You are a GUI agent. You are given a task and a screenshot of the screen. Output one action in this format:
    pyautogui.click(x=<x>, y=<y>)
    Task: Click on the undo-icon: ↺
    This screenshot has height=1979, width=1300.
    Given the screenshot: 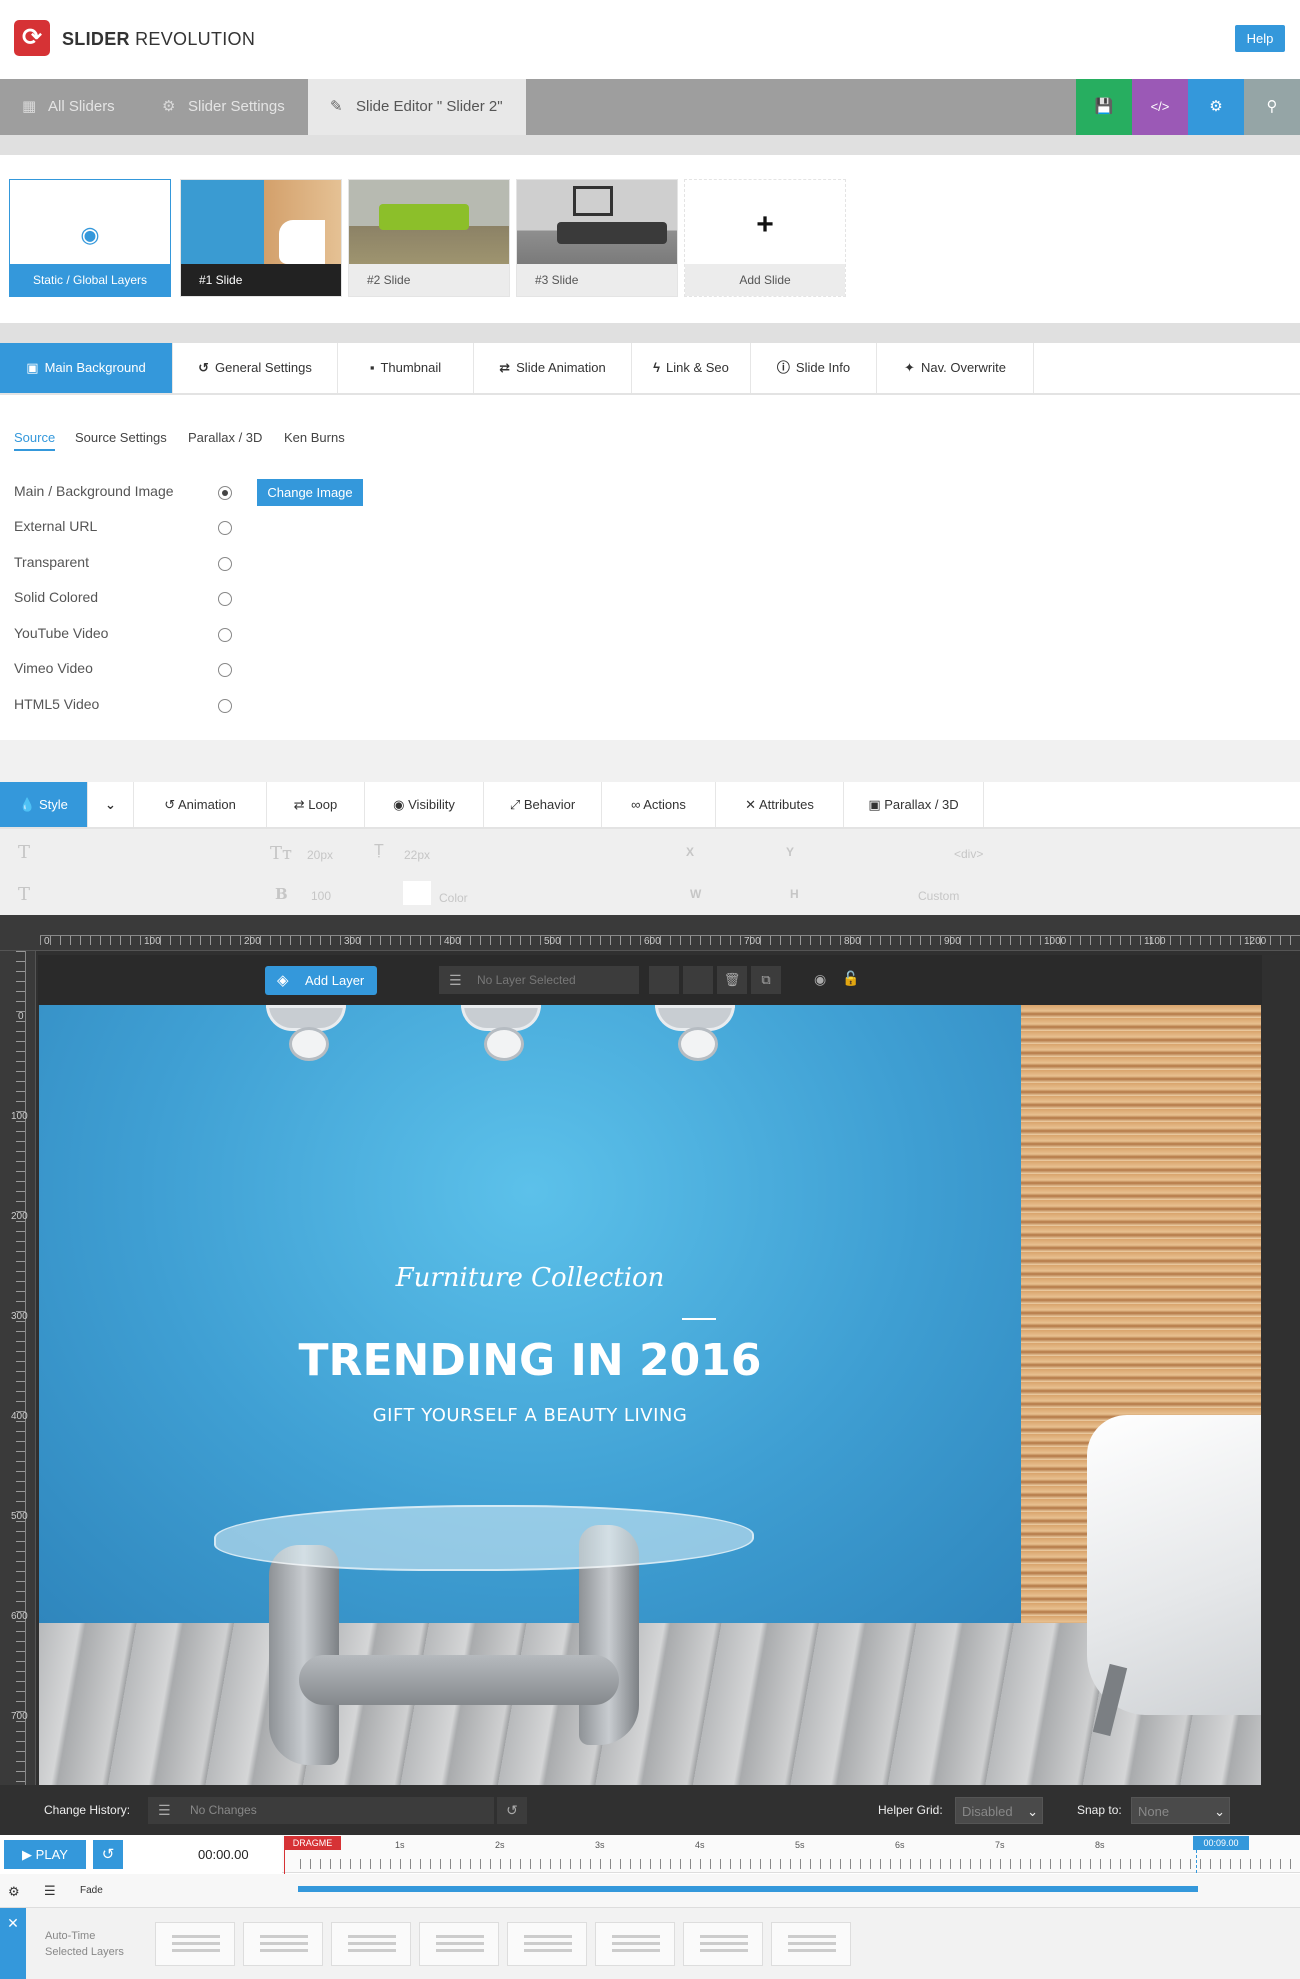 What is the action you would take?
    pyautogui.click(x=512, y=1810)
    